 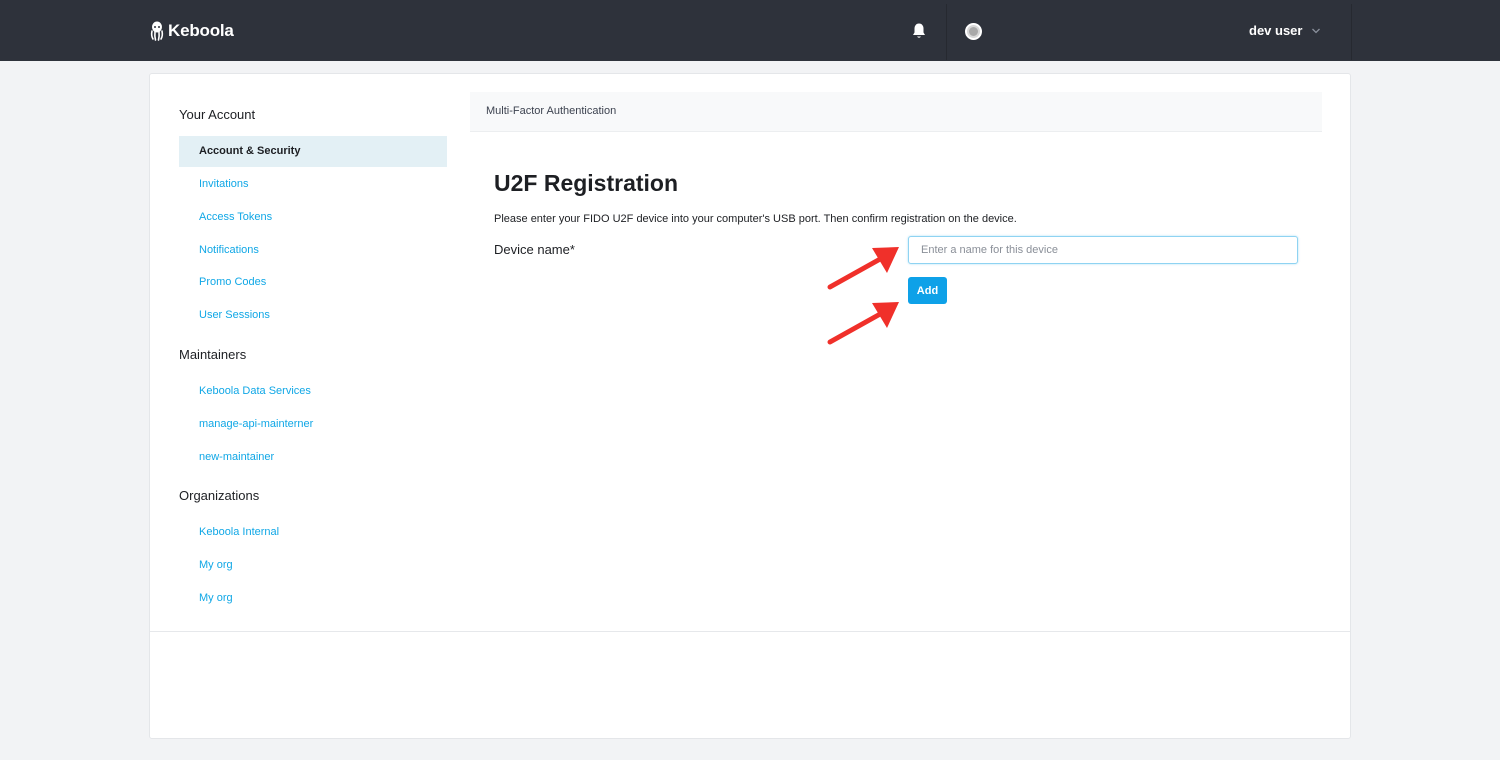 I want to click on avatar, so click(x=973, y=31).